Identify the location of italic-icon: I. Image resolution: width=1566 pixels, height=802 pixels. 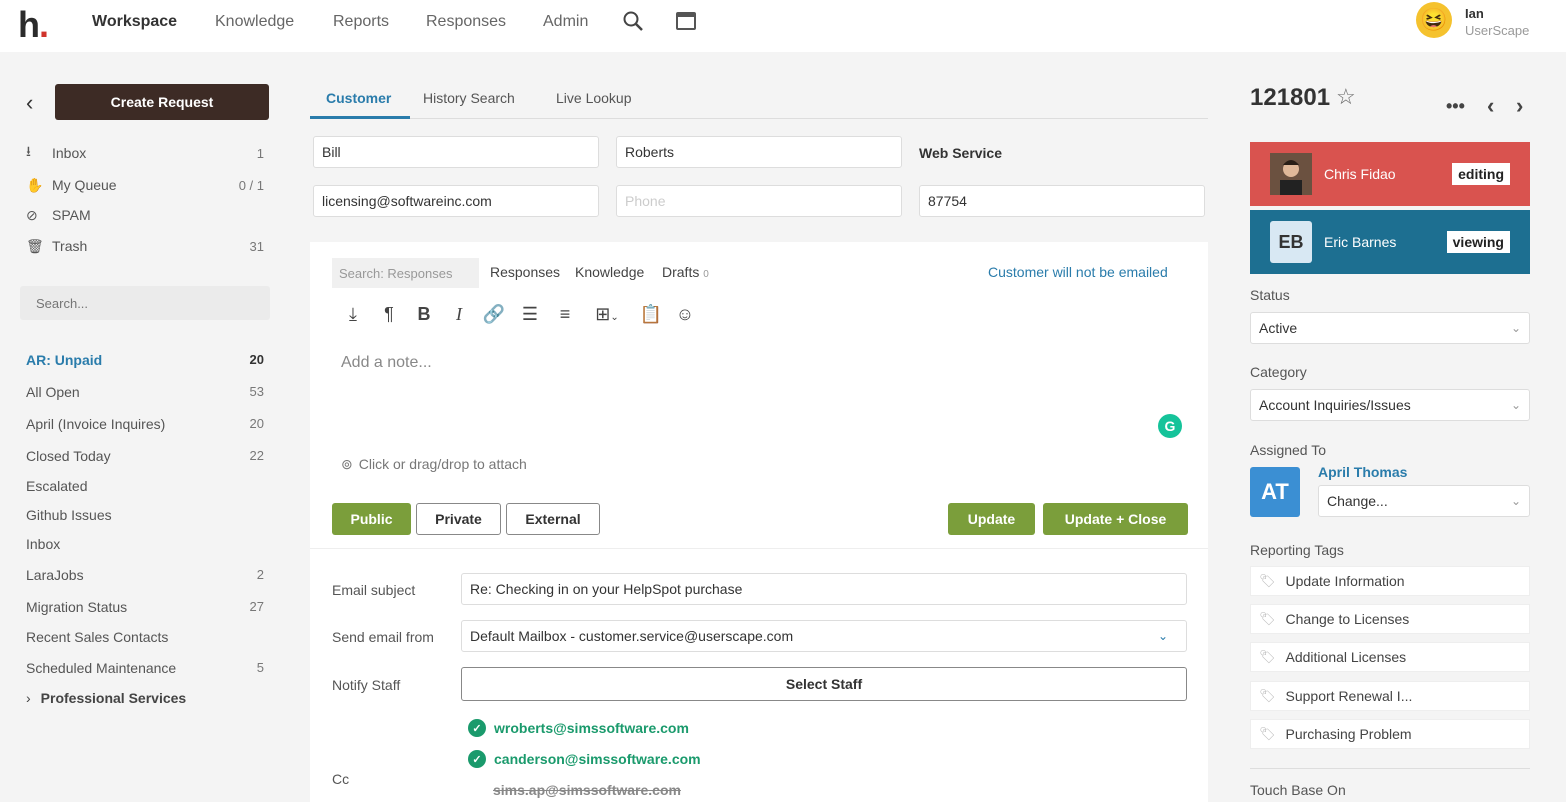
(459, 314).